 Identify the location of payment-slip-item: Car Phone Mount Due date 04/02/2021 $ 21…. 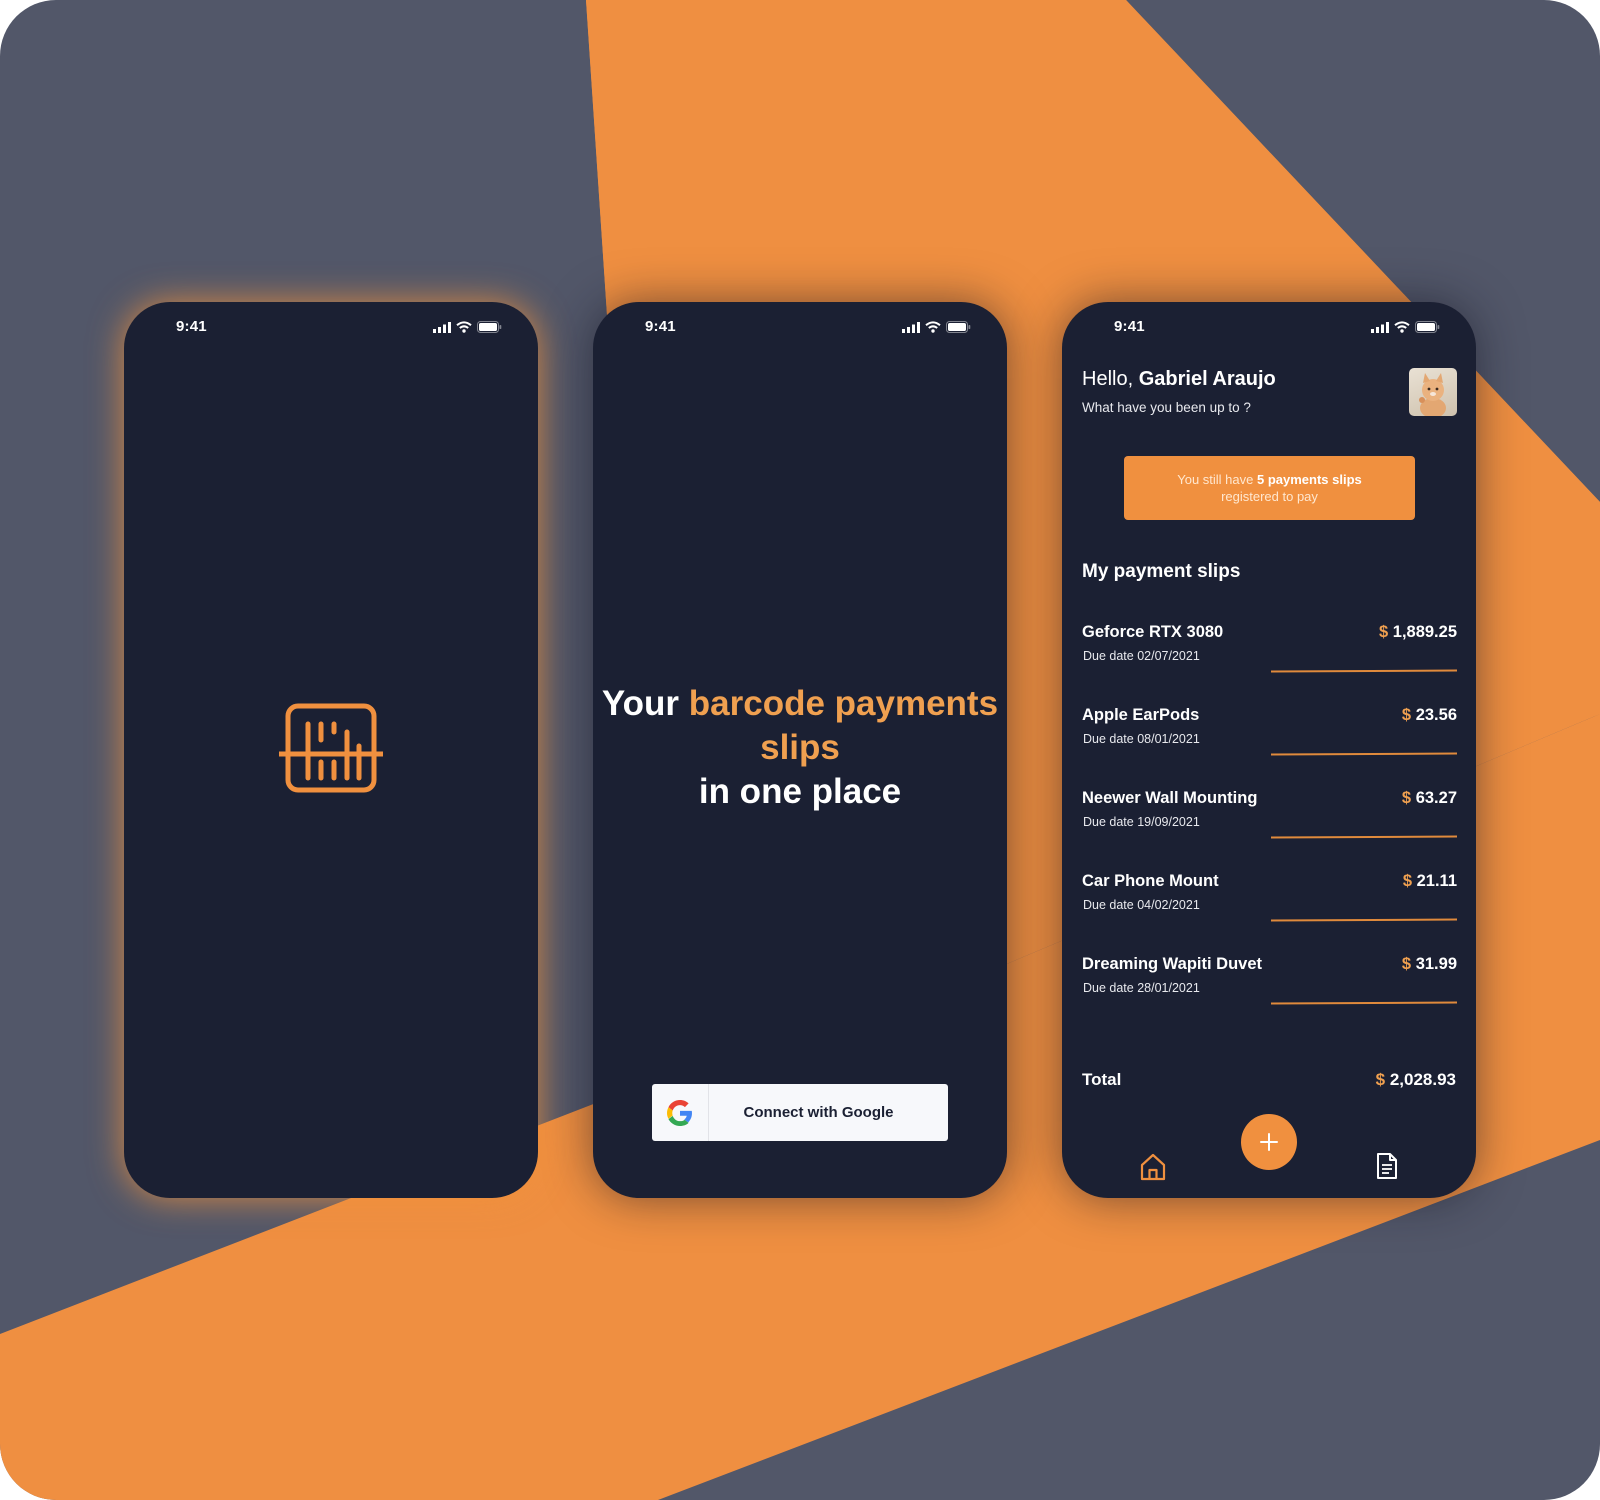
(1270, 907).